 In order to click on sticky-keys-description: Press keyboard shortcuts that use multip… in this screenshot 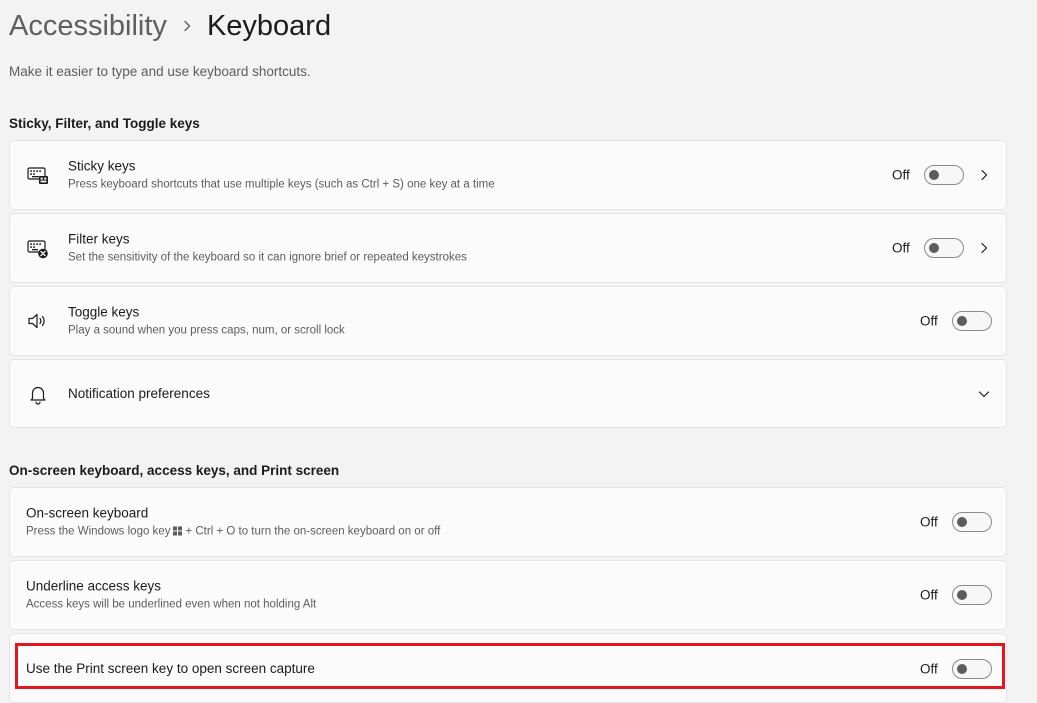, I will do `click(281, 184)`.